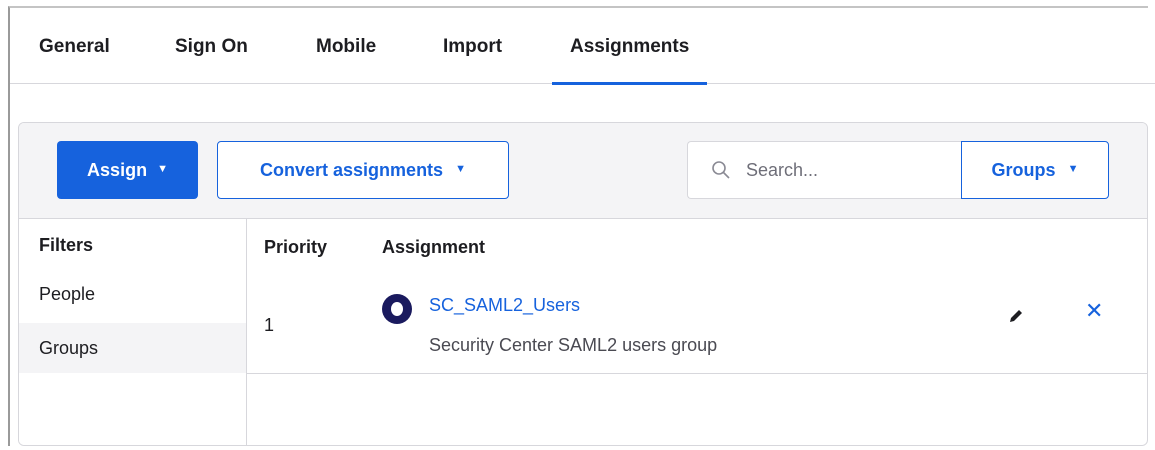 Image resolution: width=1155 pixels, height=450 pixels. I want to click on convert-assignments-button: Convert assignments ▼, so click(363, 170).